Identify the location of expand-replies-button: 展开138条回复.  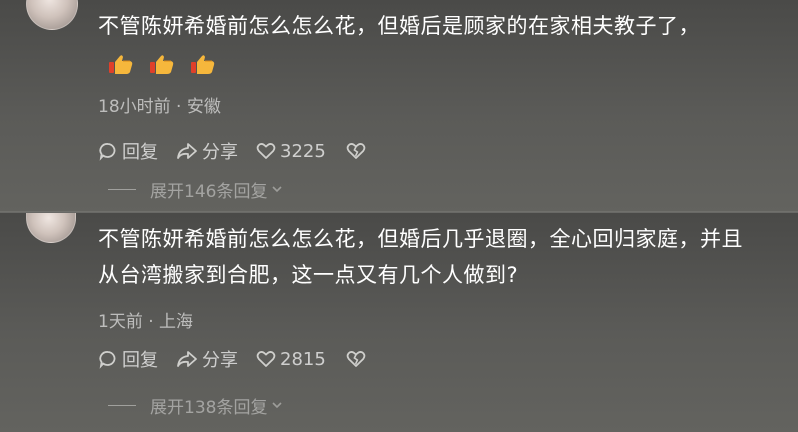
(195, 405).